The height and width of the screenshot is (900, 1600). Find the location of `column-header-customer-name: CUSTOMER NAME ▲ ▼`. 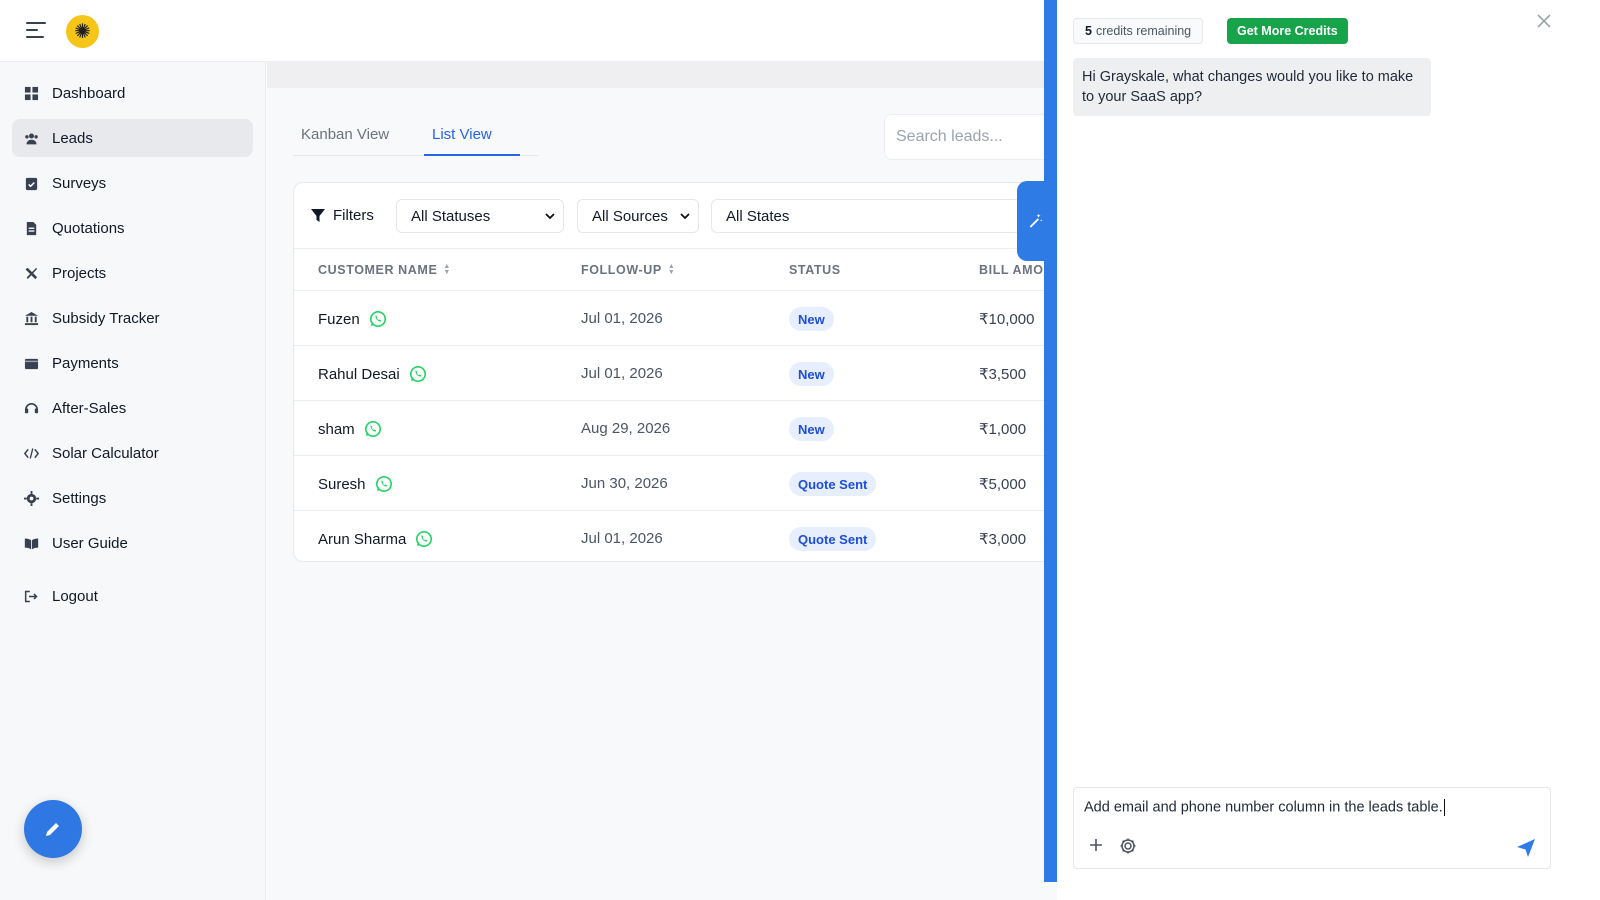

column-header-customer-name: CUSTOMER NAME ▲ ▼ is located at coordinates (384, 270).